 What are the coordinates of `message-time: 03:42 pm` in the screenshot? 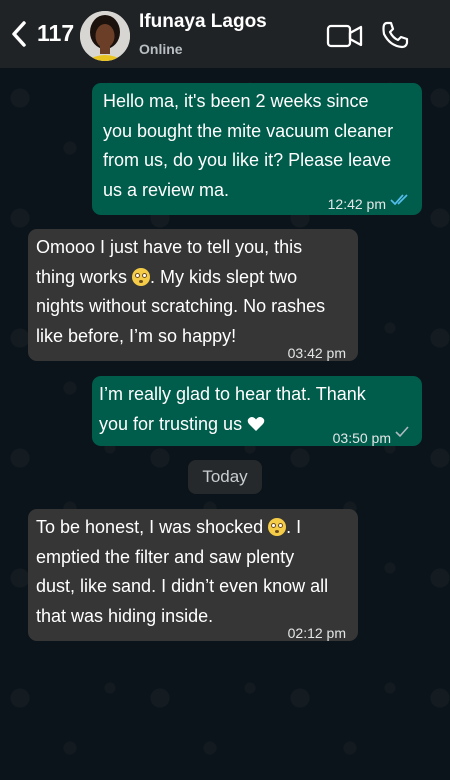 It's located at (316, 353).